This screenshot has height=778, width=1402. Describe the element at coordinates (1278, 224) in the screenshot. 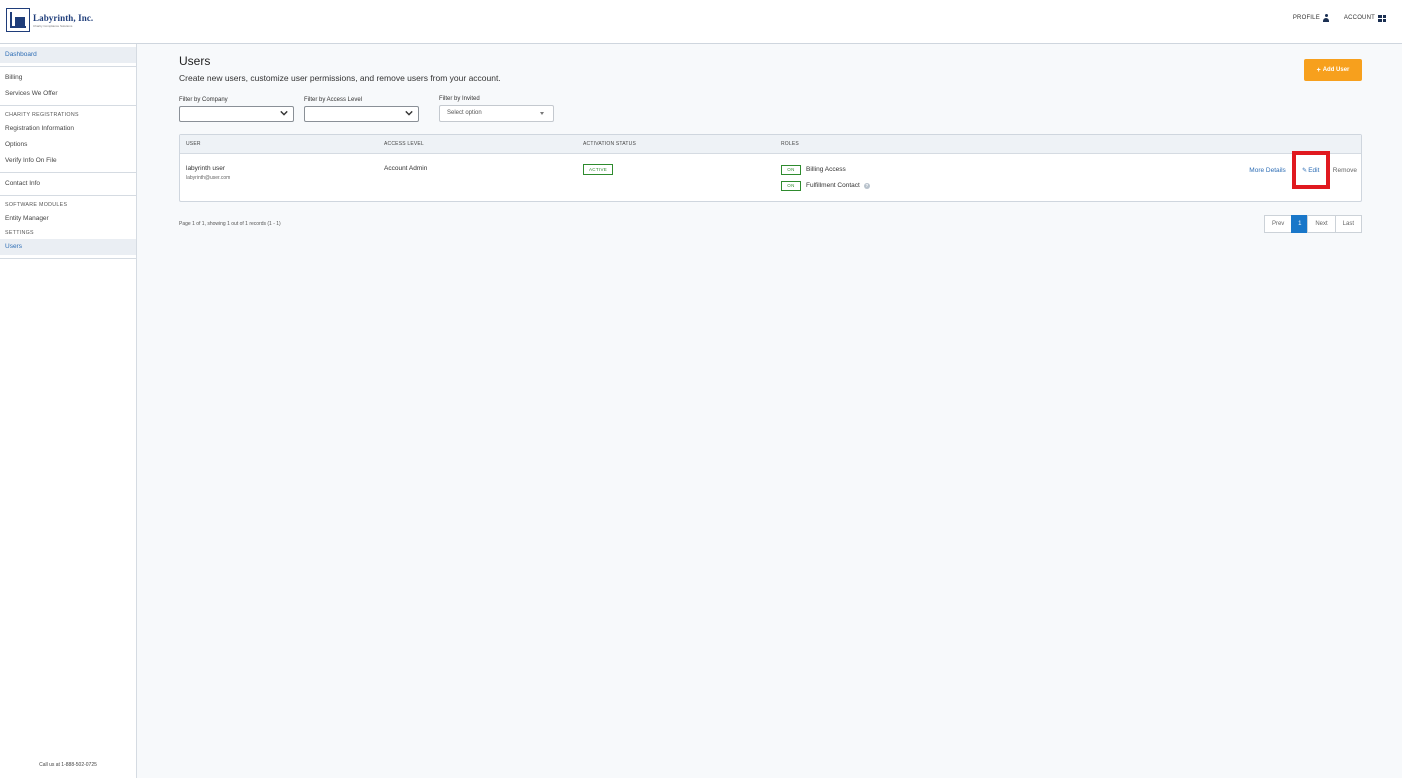

I see `prev-page-button: Prev` at that location.